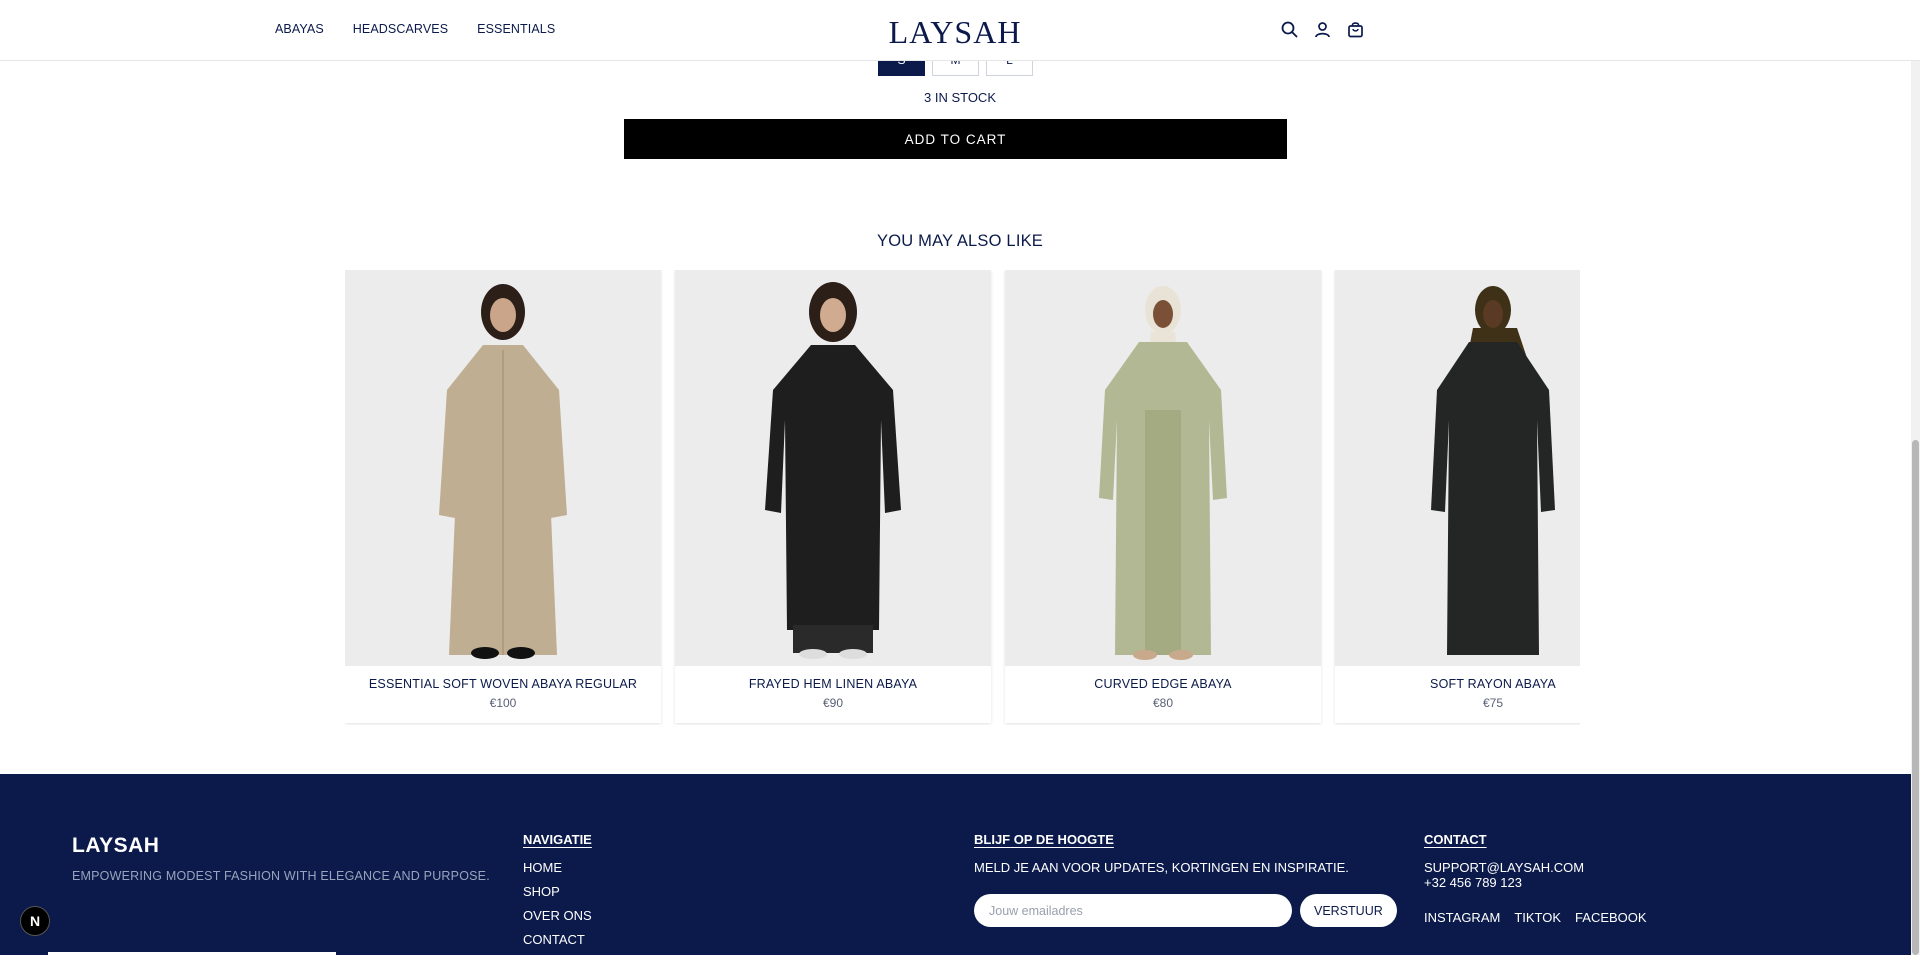 The height and width of the screenshot is (955, 1920). I want to click on product-name: CURVED EDGE ABAYA, so click(1163, 684).